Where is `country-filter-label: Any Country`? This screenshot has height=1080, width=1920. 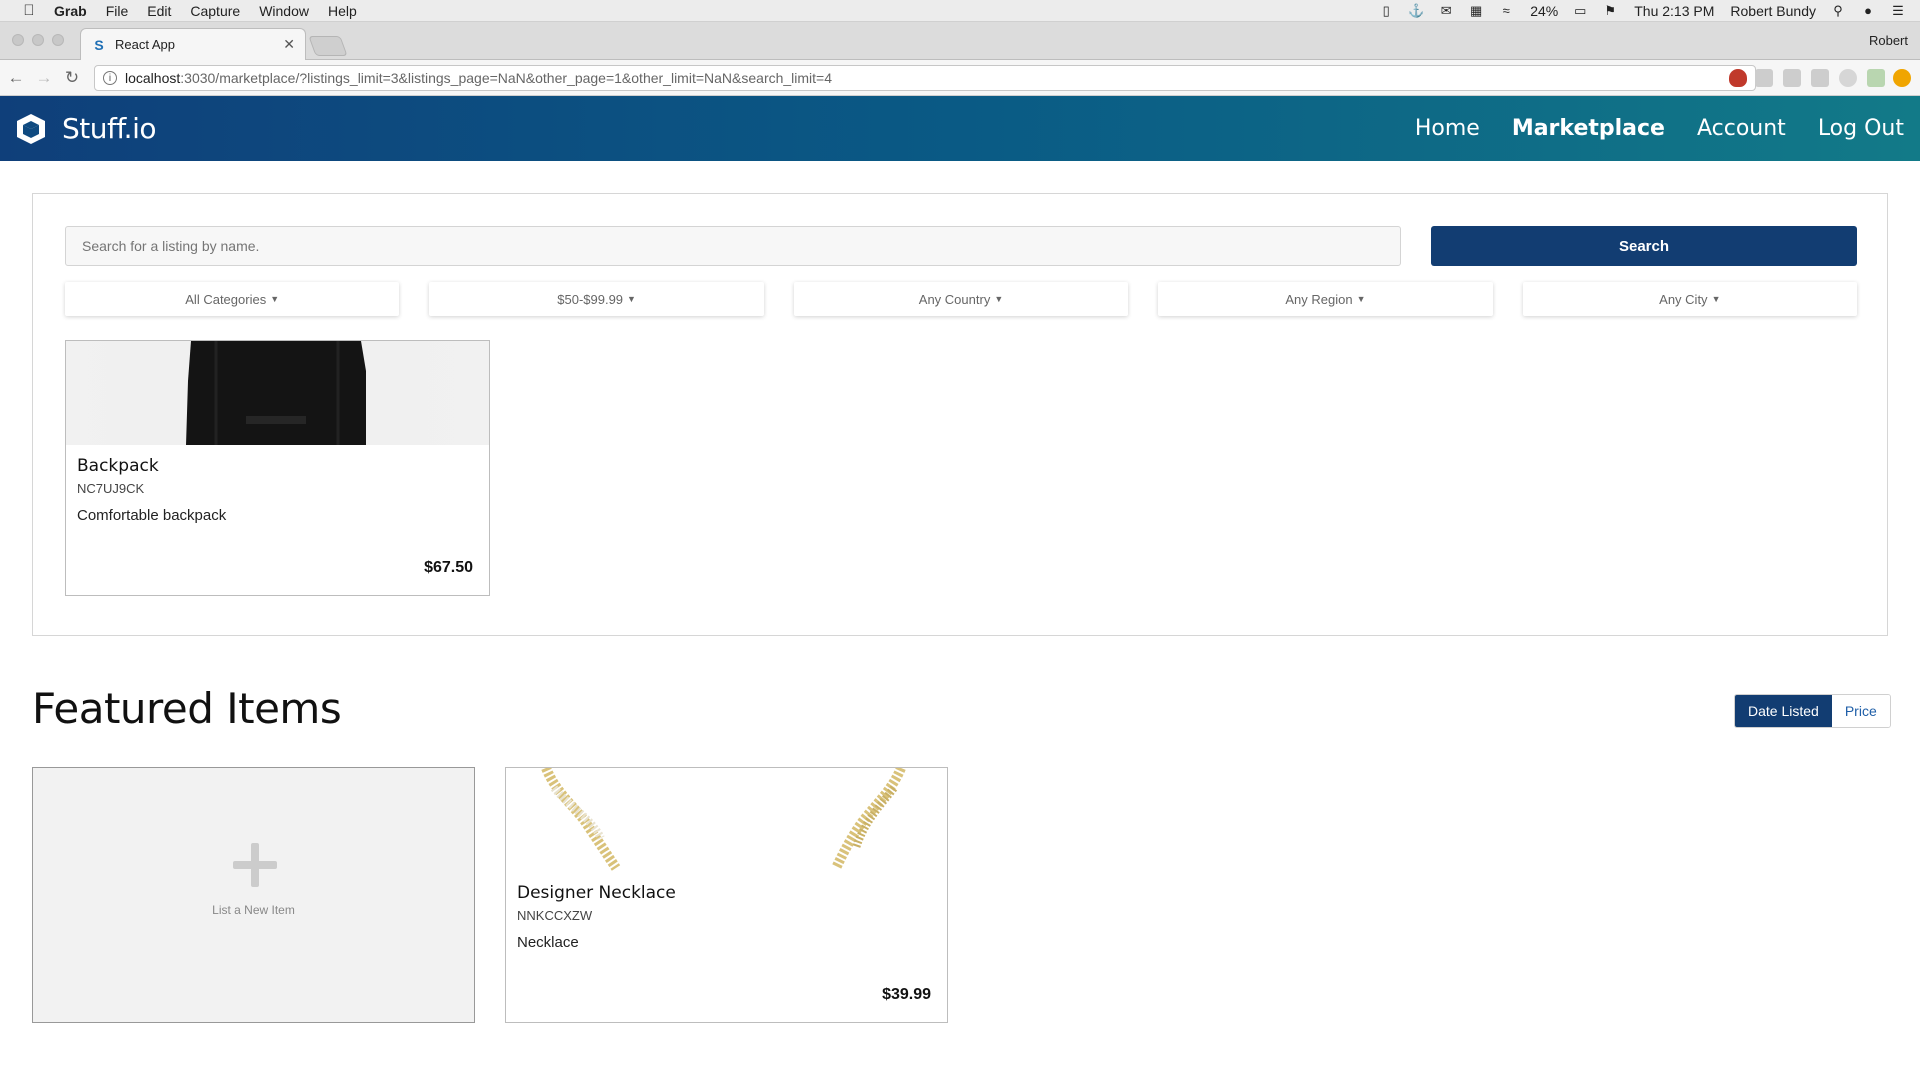 country-filter-label: Any Country is located at coordinates (954, 299).